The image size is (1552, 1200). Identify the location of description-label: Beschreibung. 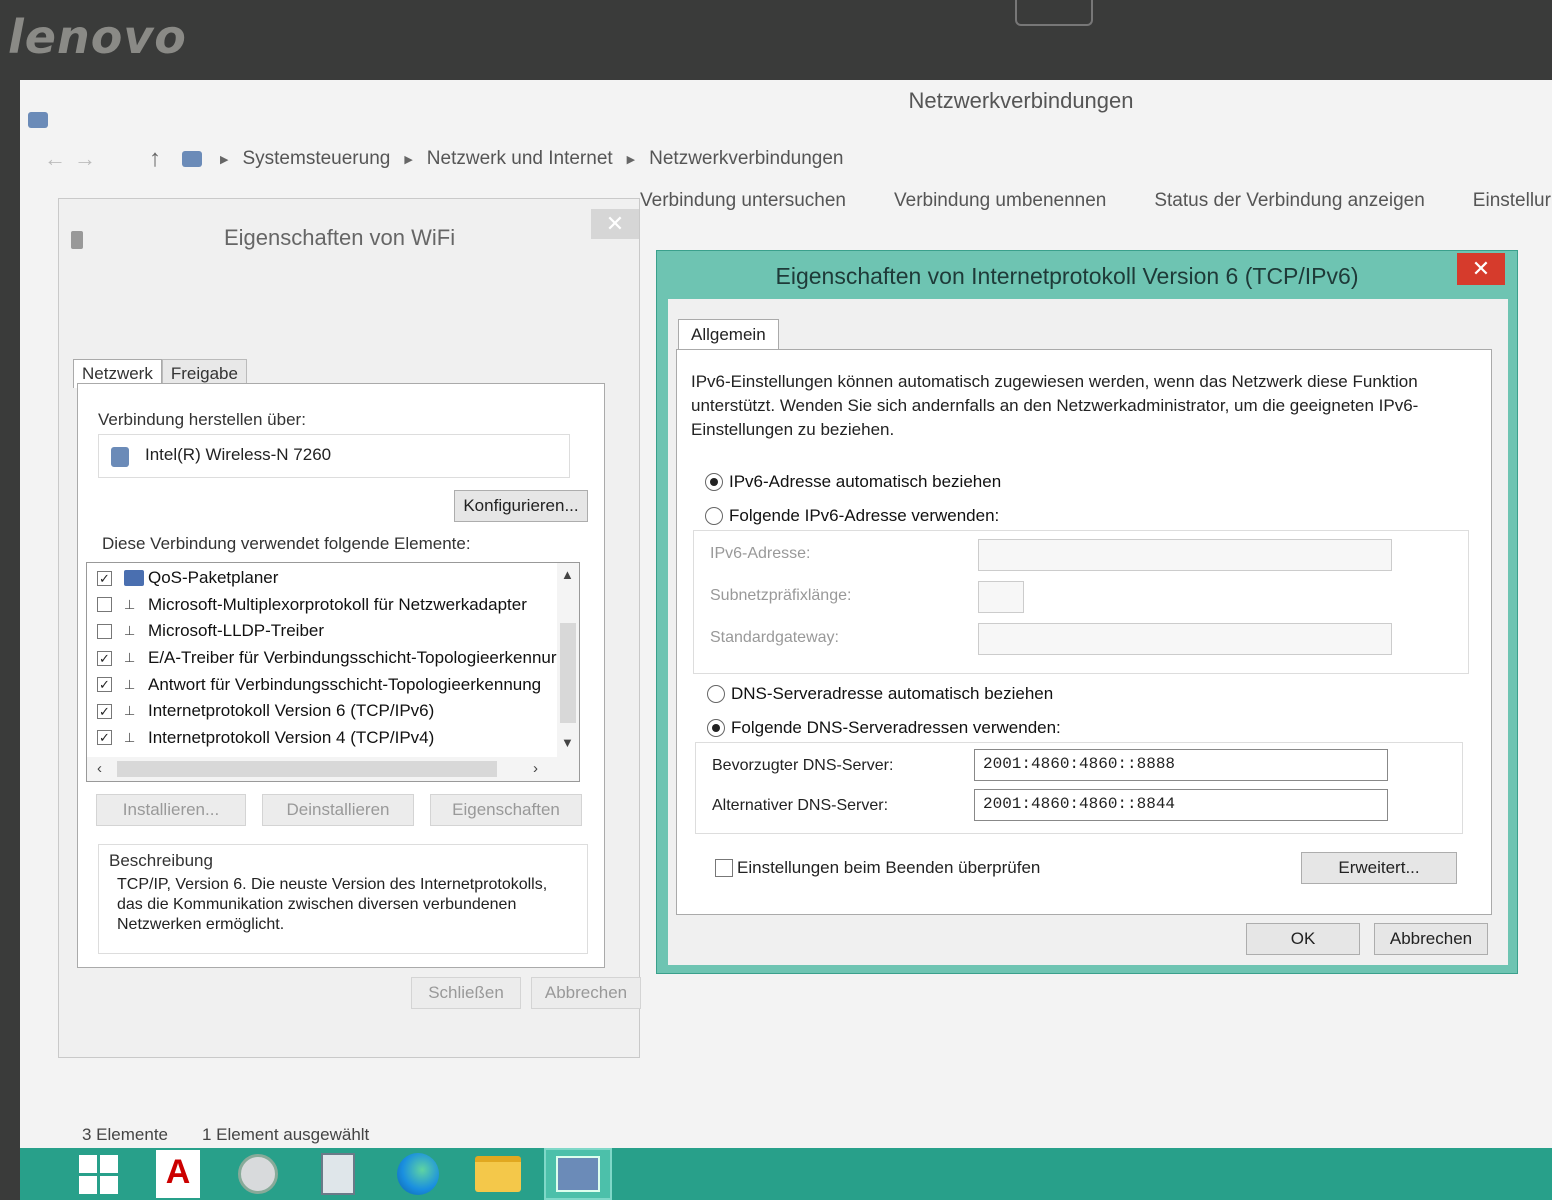
(161, 860).